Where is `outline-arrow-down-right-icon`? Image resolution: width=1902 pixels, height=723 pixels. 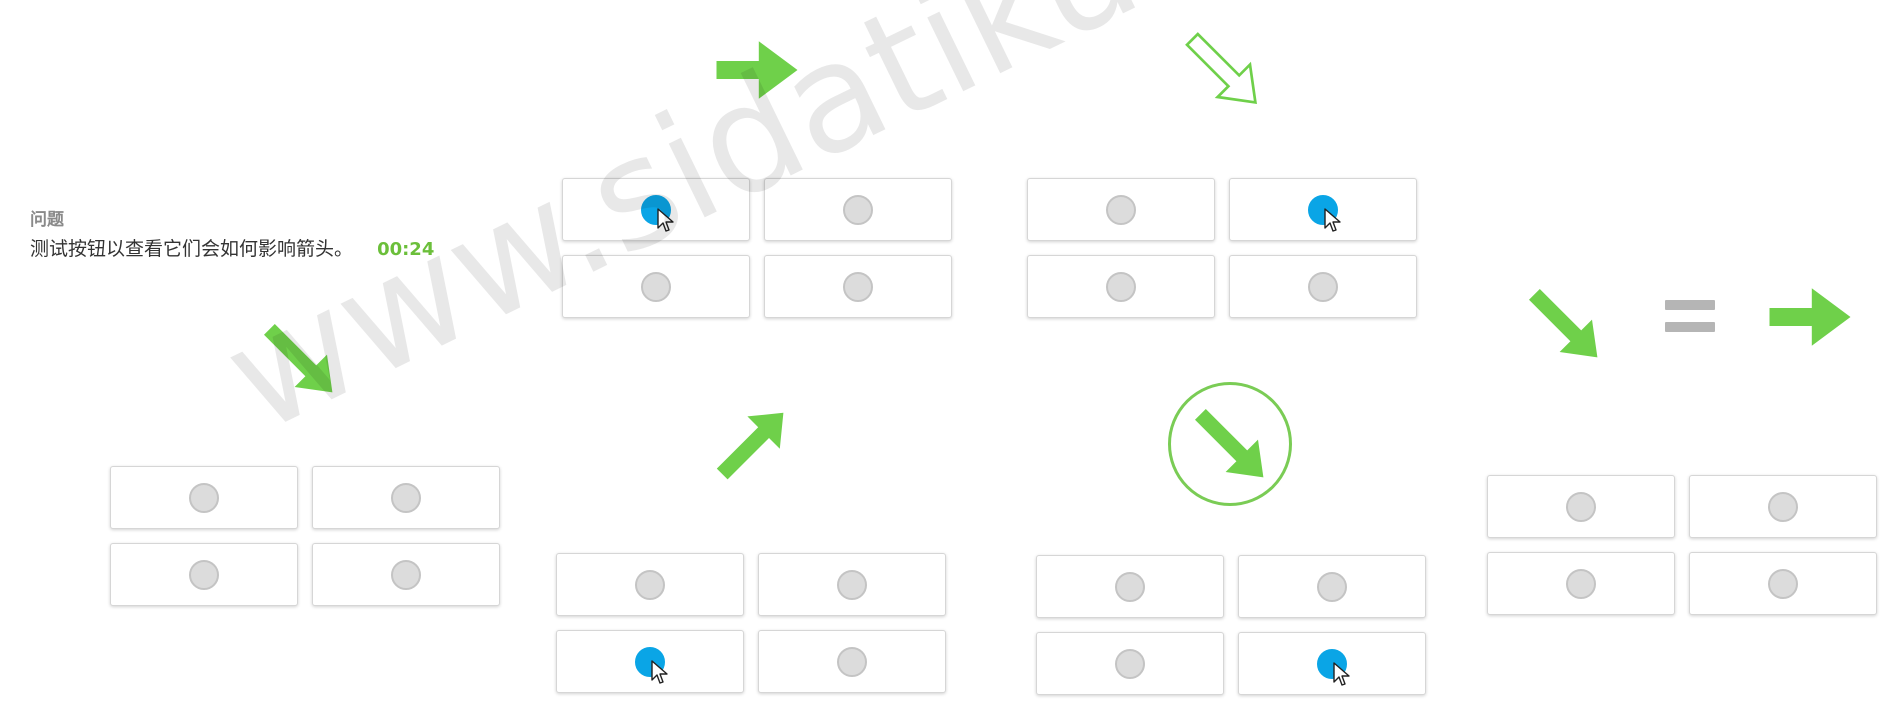 outline-arrow-down-right-icon is located at coordinates (1221, 68).